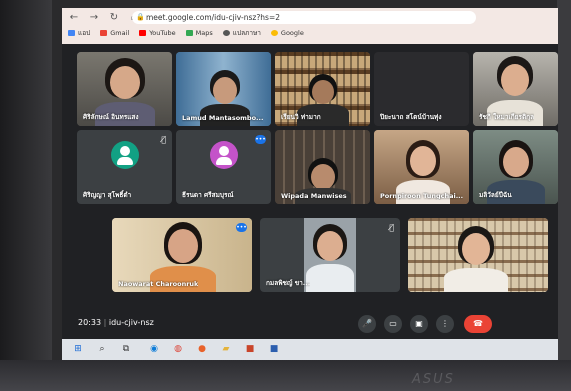 The height and width of the screenshot is (391, 571). What do you see at coordinates (310, 325) in the screenshot?
I see `meet-control-bar: 20:33 | idu-cjiv-nsz 🎤 ▭ ▣ ⋮ ☎` at bounding box center [310, 325].